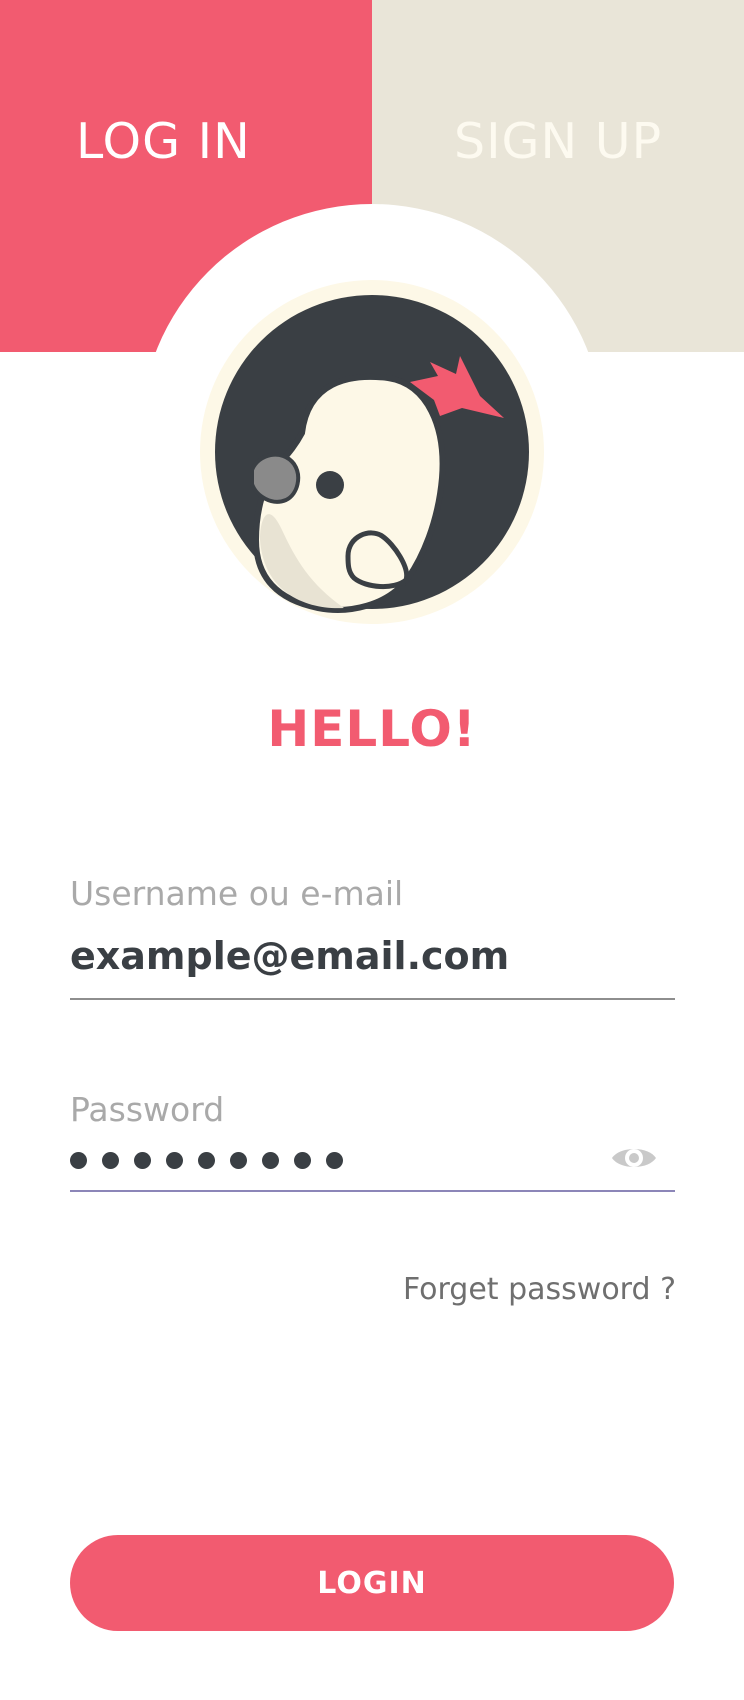 The height and width of the screenshot is (1700, 744). I want to click on username-label: Username ou e-mail, so click(237, 893).